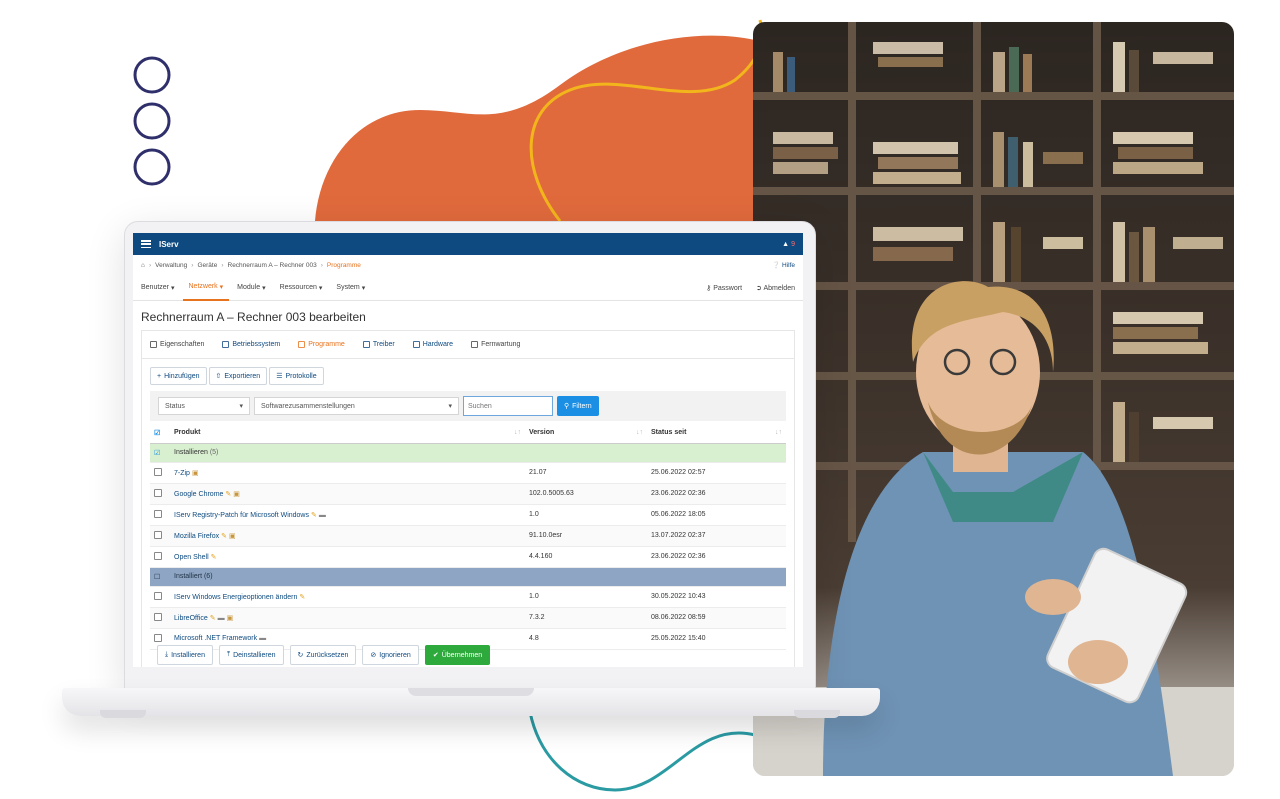 The width and height of the screenshot is (1280, 799). I want to click on download-icon: ⤓, so click(167, 654).